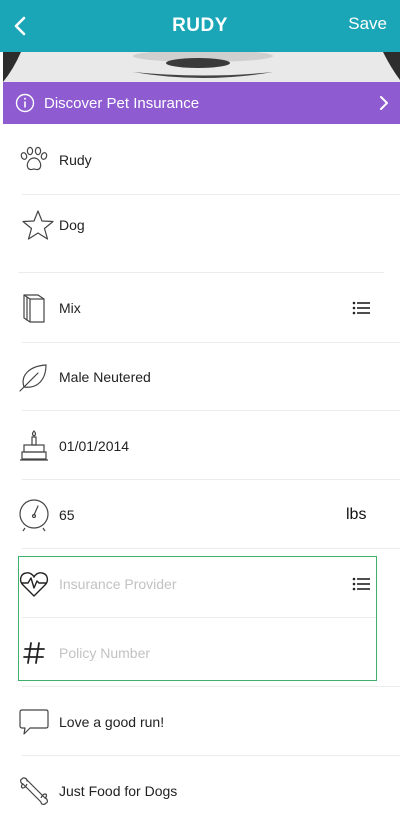  I want to click on pet-photo, so click(201, 67).